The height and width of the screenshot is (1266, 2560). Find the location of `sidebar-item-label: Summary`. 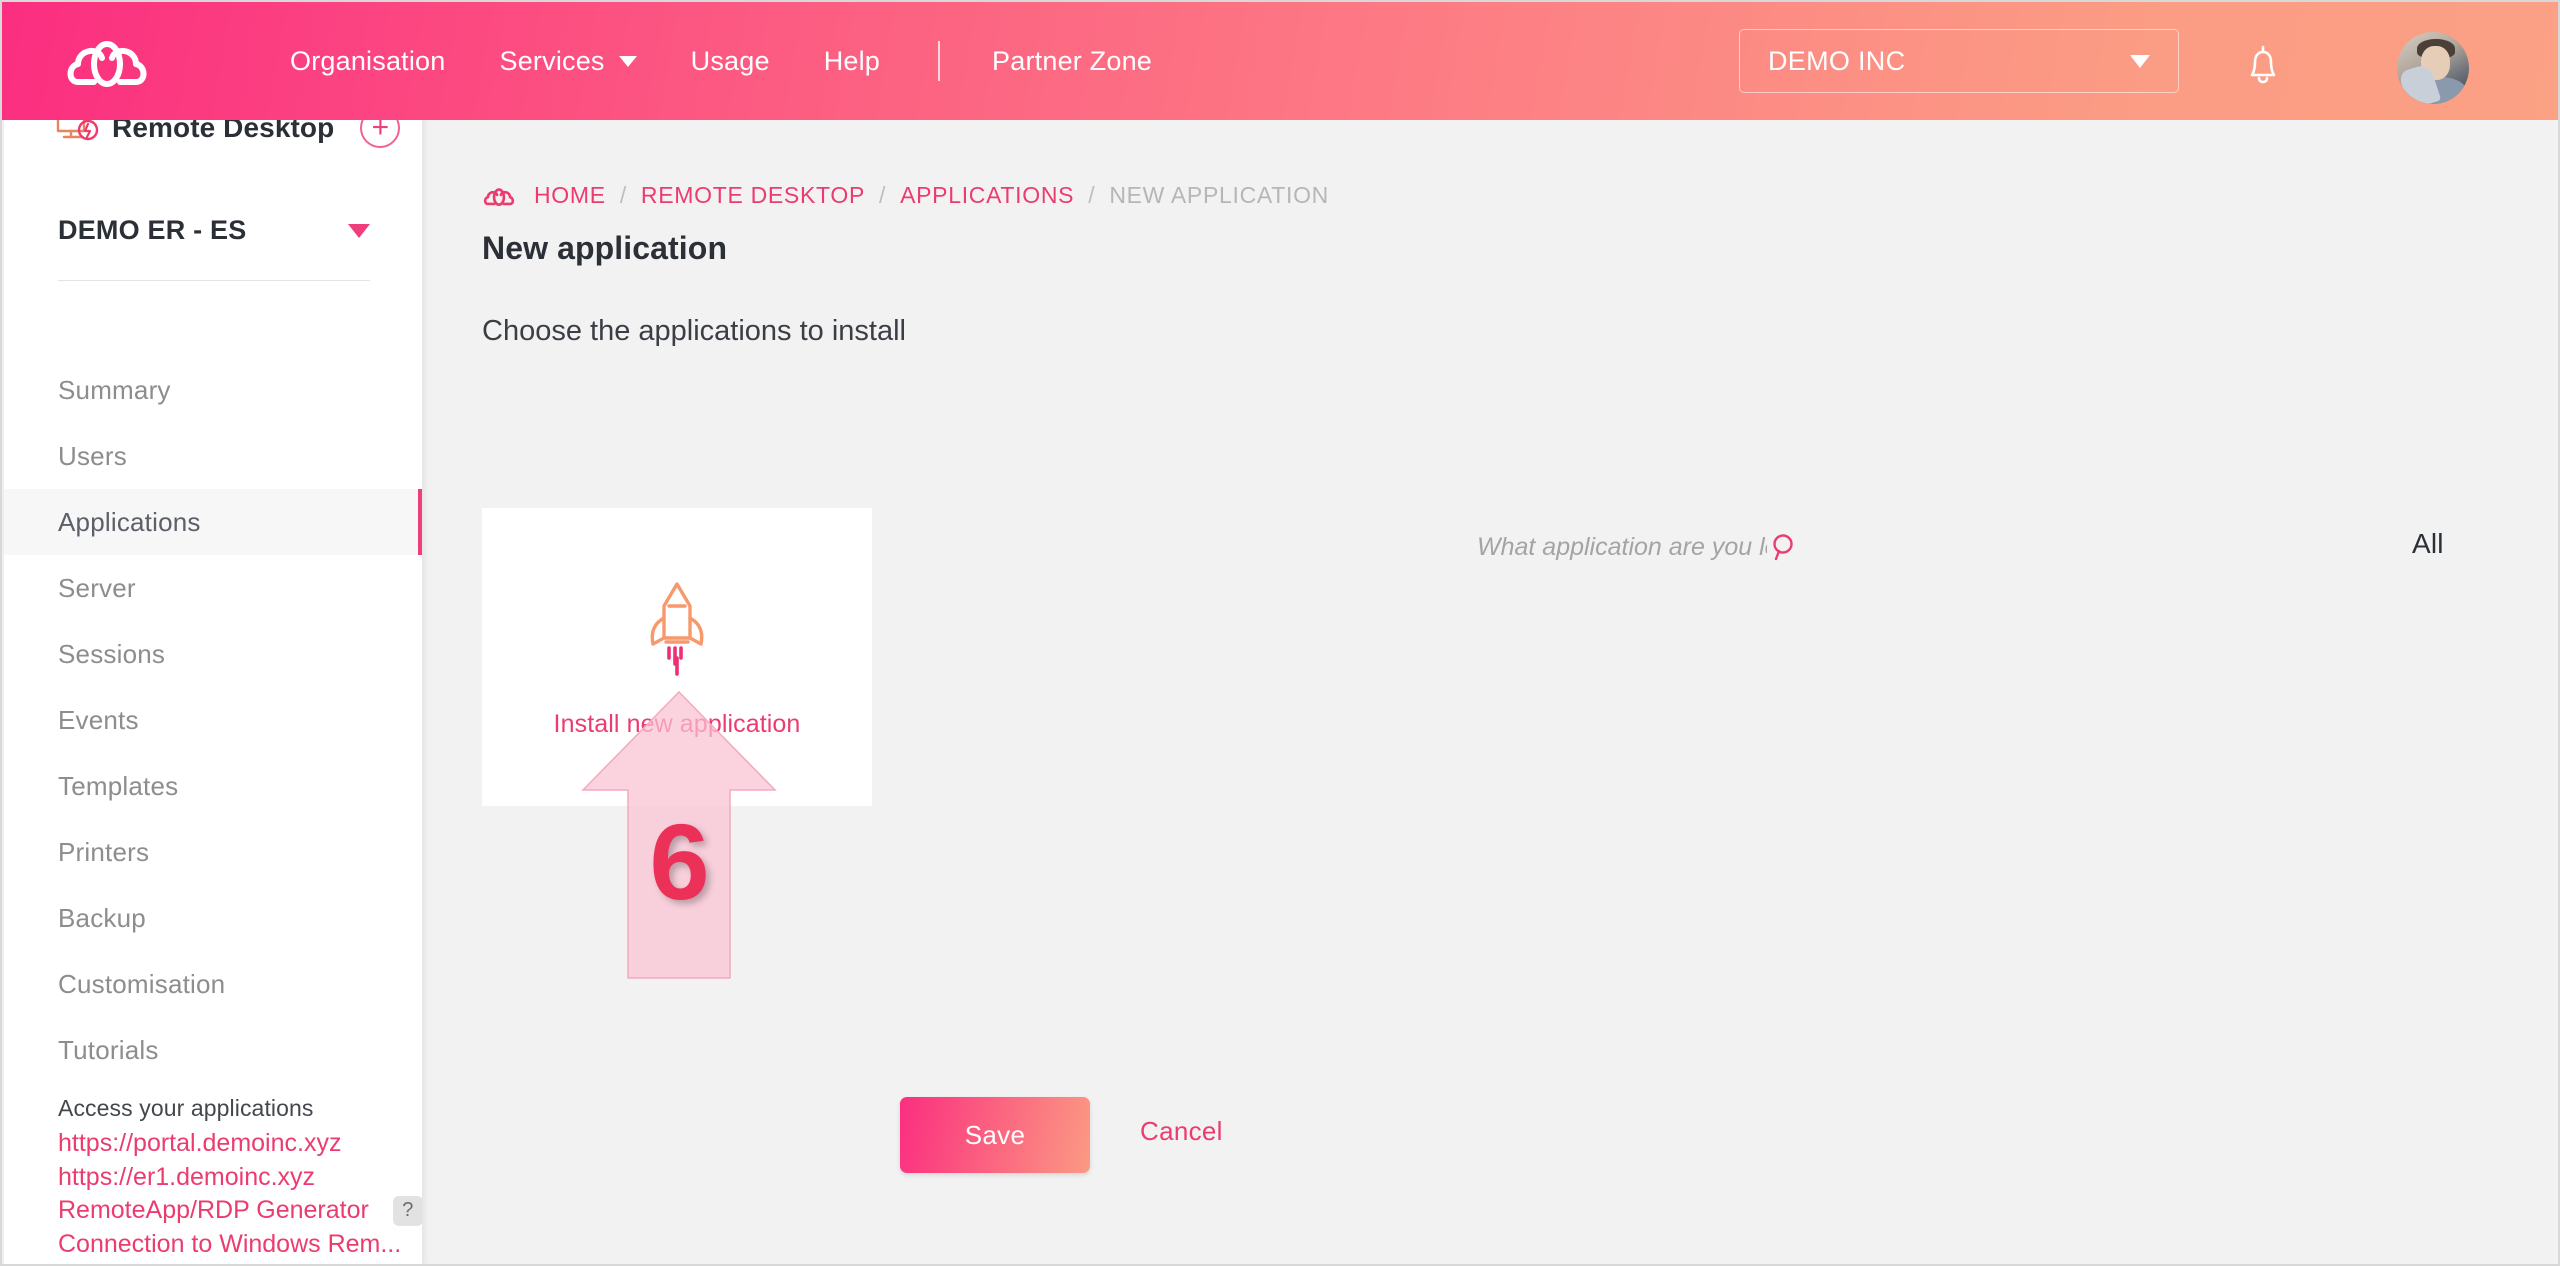

sidebar-item-label: Summary is located at coordinates (114, 389).